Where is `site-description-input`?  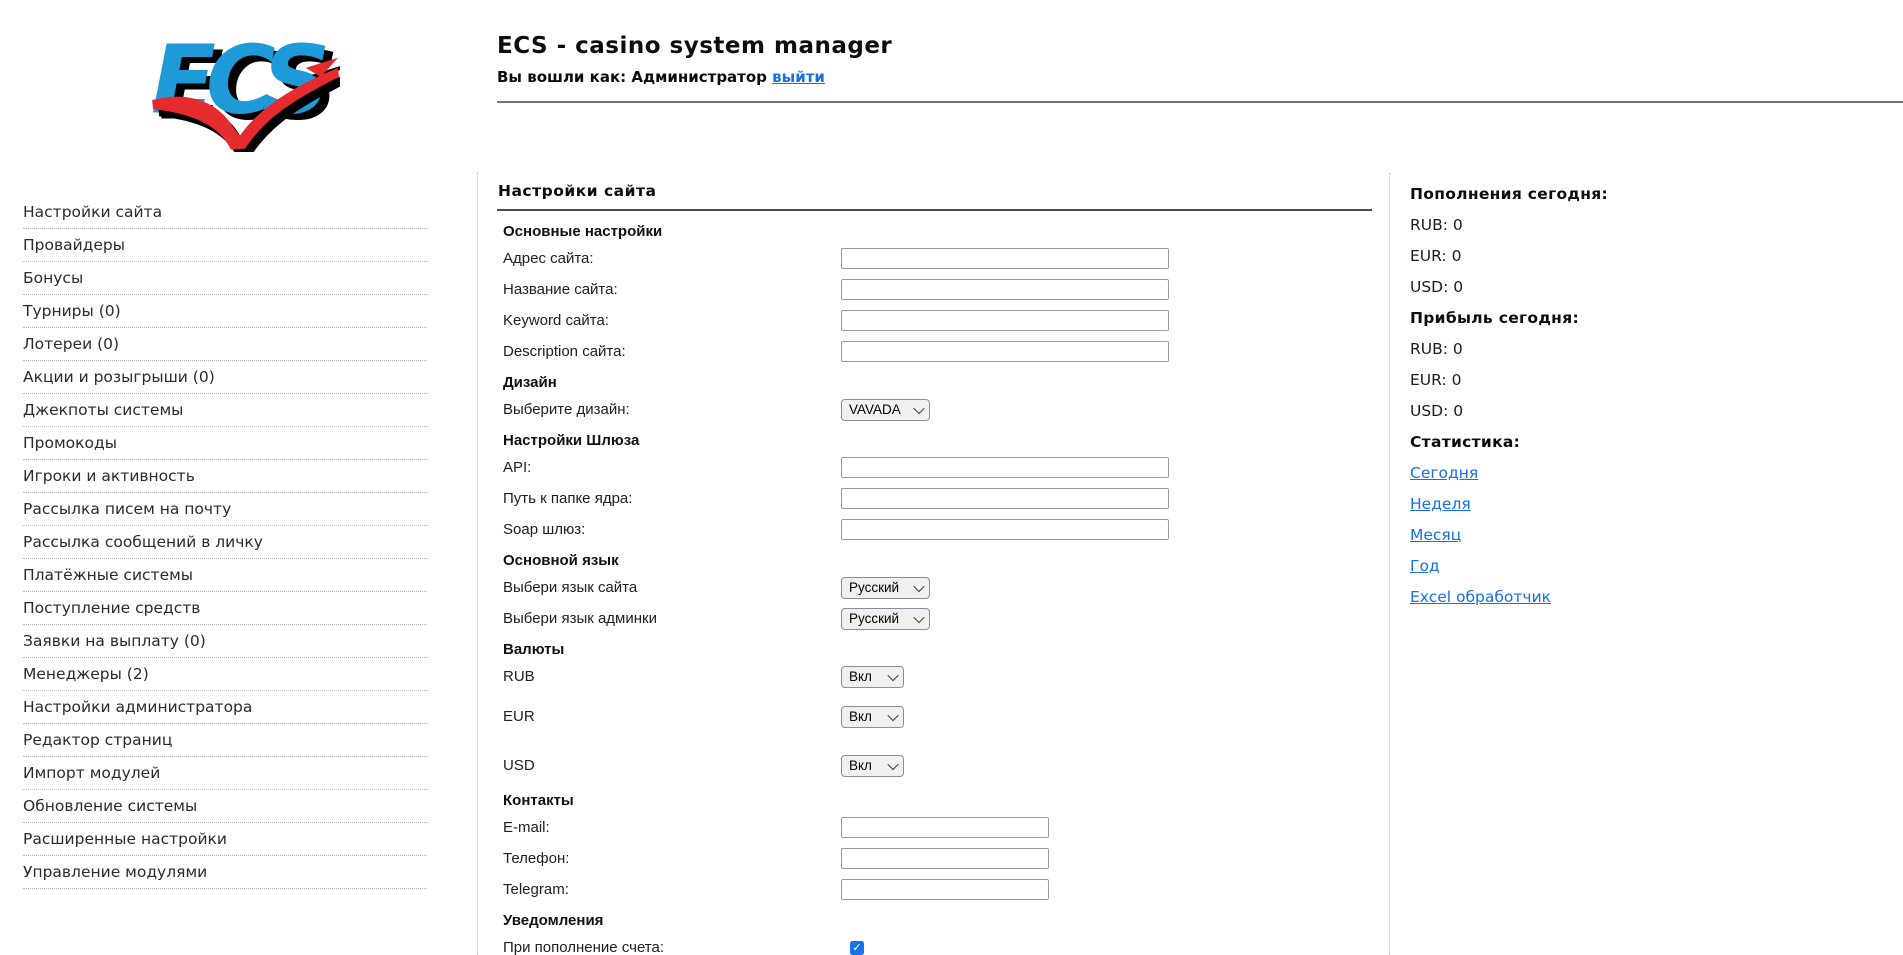
site-description-input is located at coordinates (1005, 351).